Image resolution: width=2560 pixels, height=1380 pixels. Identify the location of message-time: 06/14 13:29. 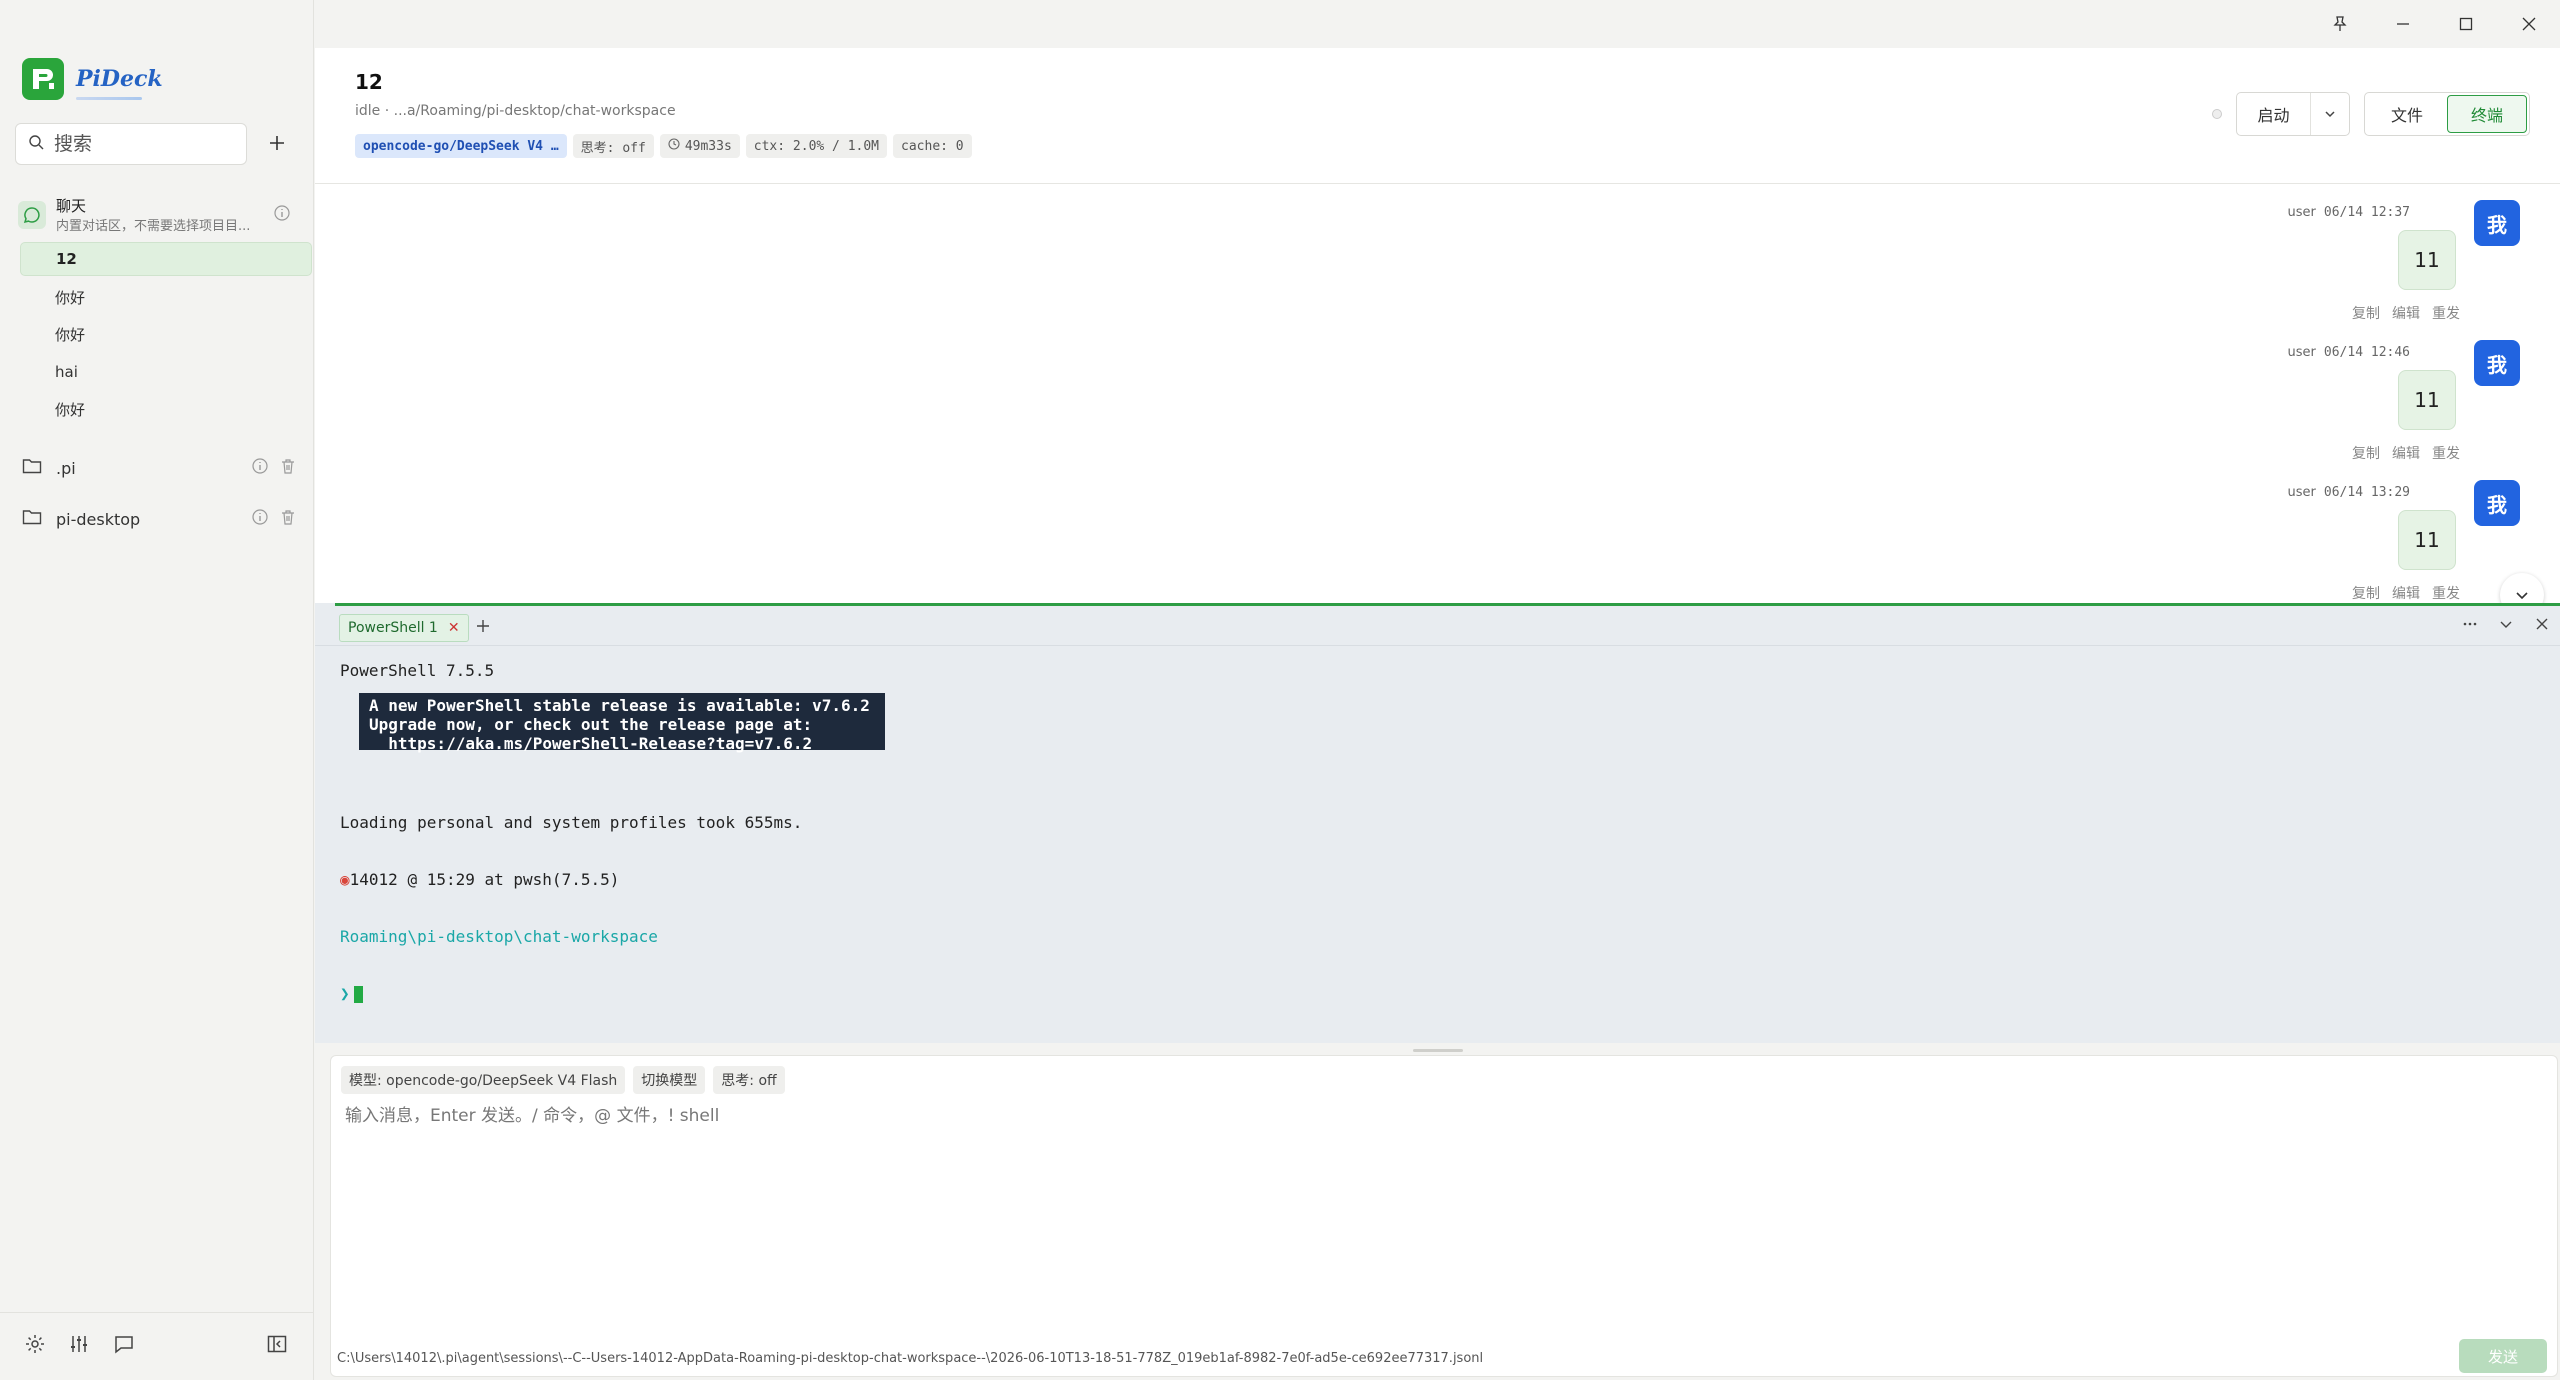
(2366, 492).